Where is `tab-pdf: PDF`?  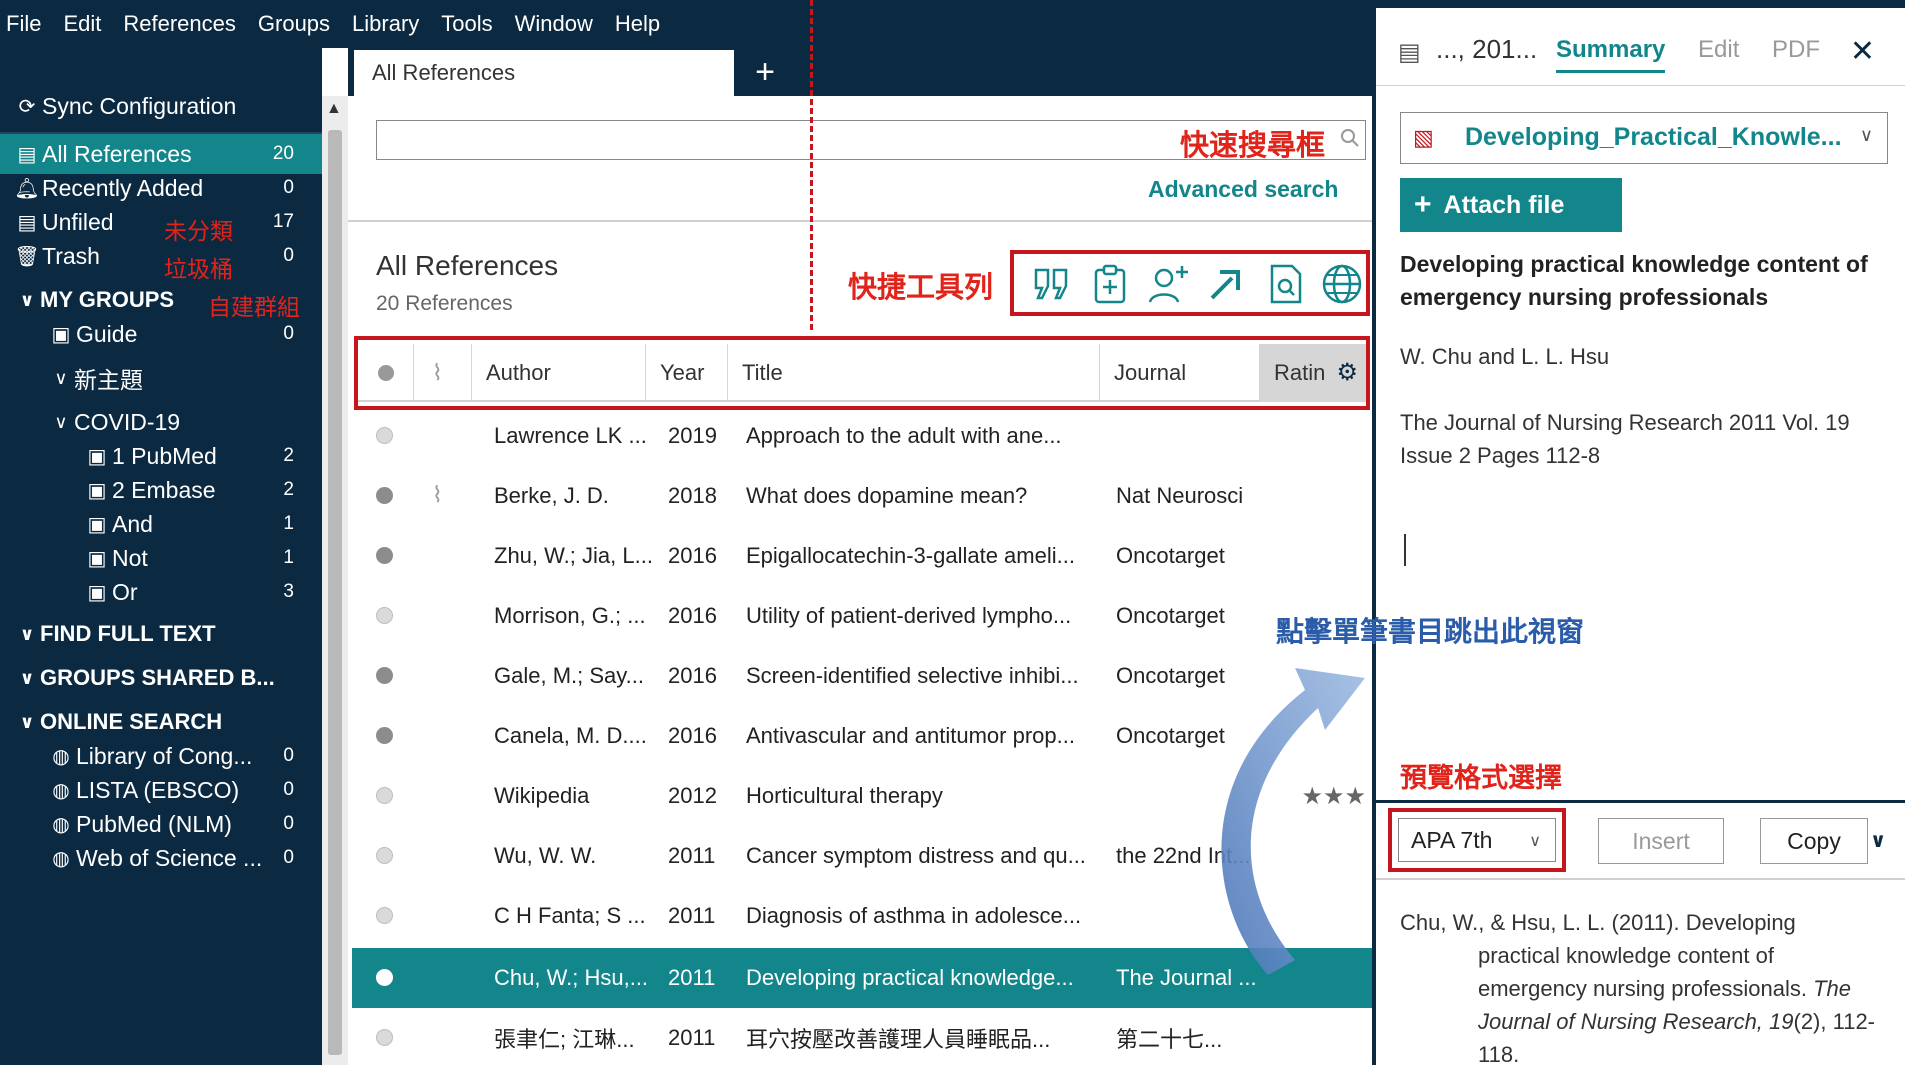 tab-pdf: PDF is located at coordinates (1796, 50).